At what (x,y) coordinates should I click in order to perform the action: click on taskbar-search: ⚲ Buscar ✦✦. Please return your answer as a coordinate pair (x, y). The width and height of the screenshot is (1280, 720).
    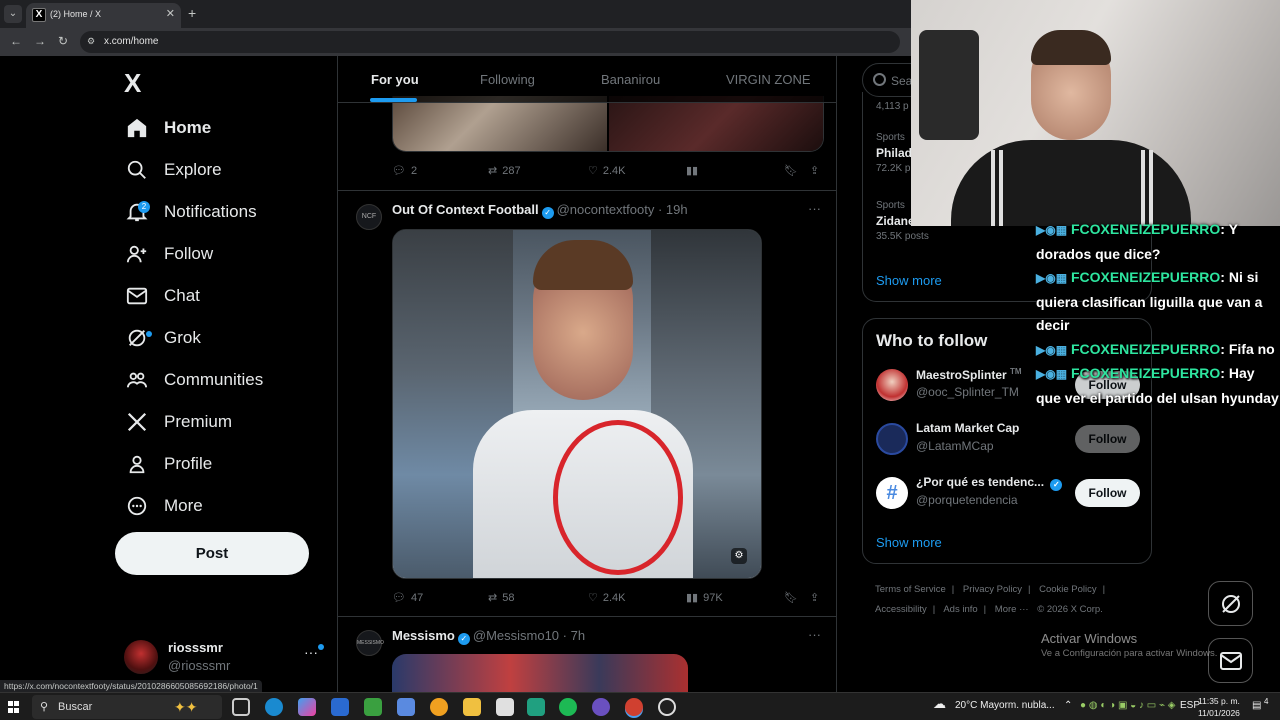
    Looking at the image, I should click on (127, 707).